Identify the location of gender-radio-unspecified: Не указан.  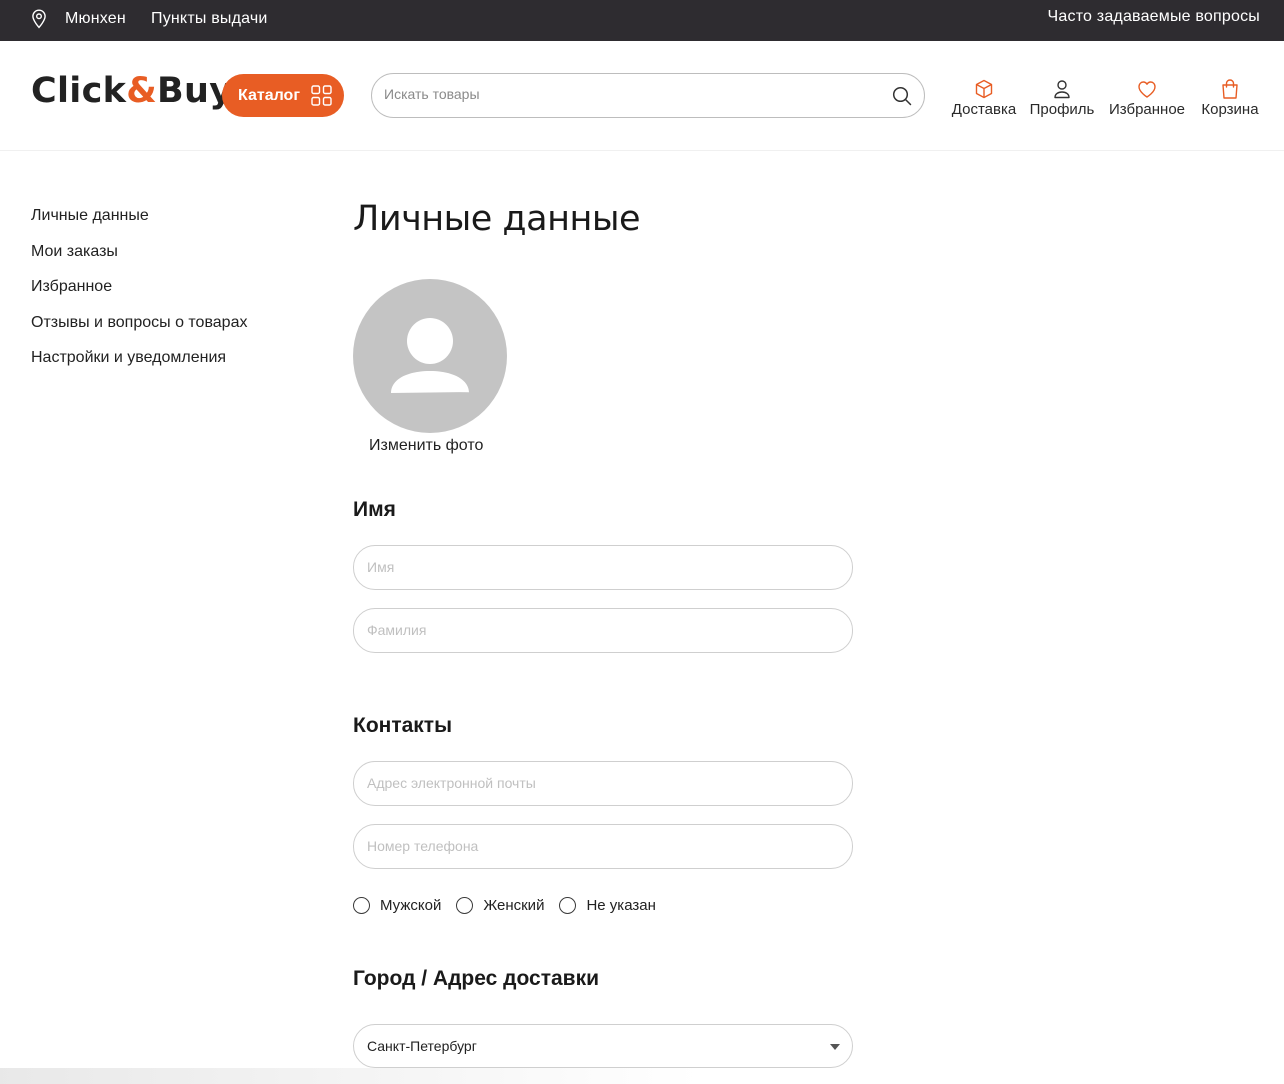
(607, 905).